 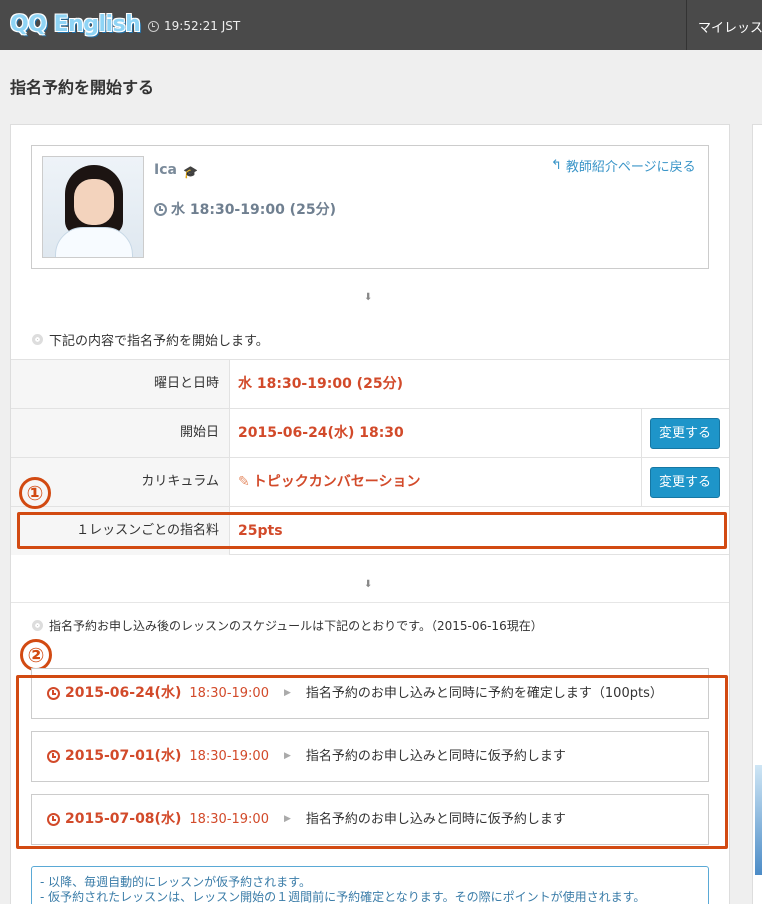 I want to click on intro-text: 下記の内容で指名予約を開始します。, so click(x=159, y=341).